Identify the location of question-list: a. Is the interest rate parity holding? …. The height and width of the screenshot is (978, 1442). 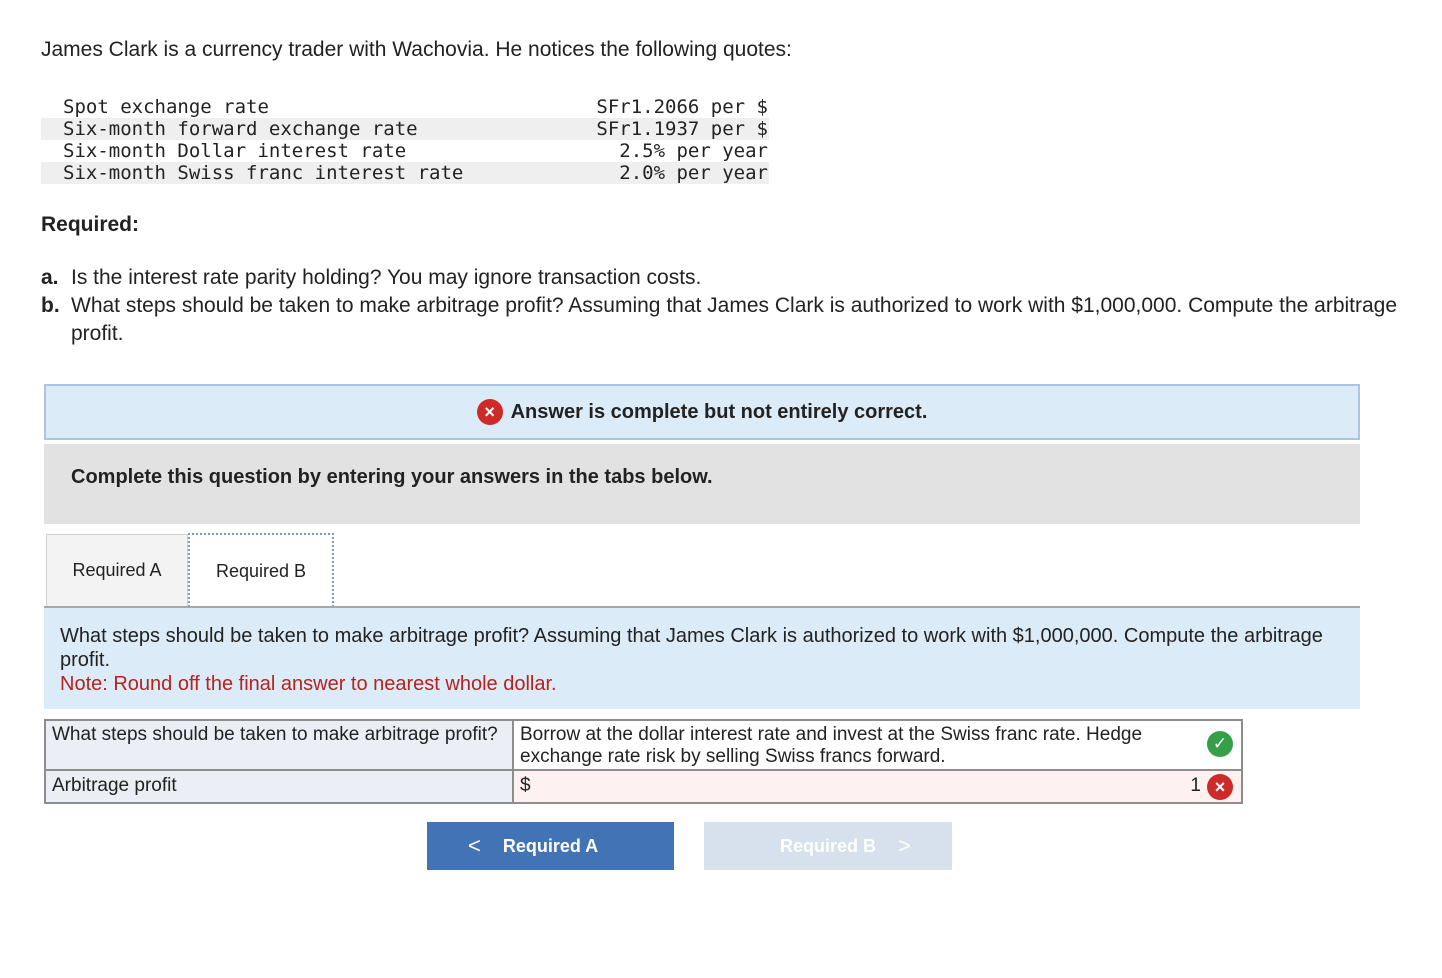
(736, 306).